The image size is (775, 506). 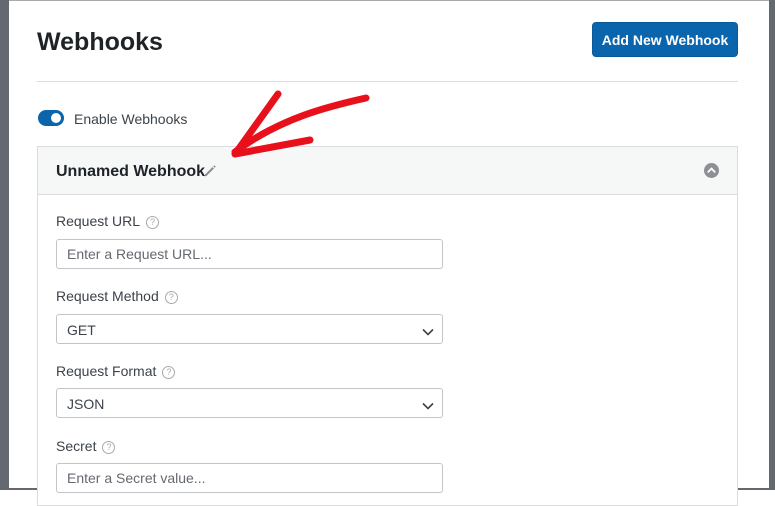 I want to click on request-method-label-text: Request Method, so click(x=107, y=296).